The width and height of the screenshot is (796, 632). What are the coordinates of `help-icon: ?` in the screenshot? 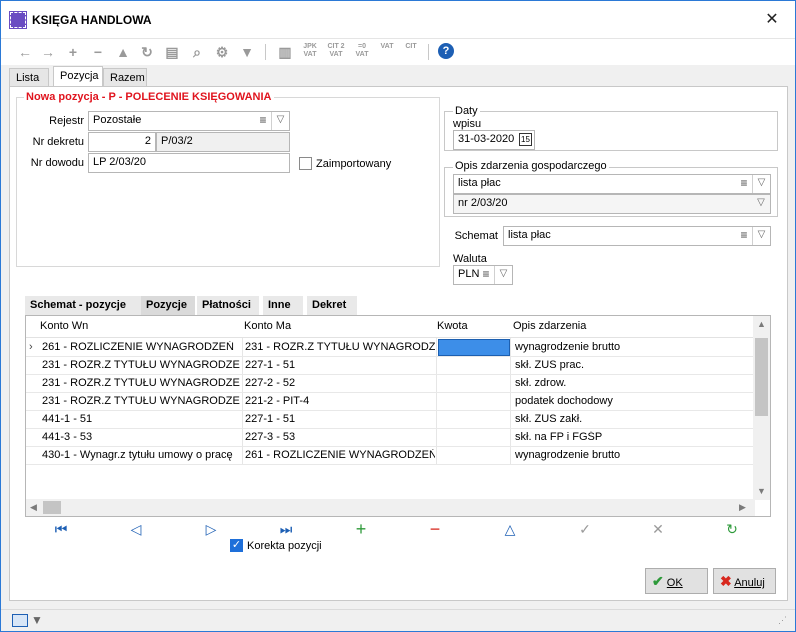 It's located at (446, 51).